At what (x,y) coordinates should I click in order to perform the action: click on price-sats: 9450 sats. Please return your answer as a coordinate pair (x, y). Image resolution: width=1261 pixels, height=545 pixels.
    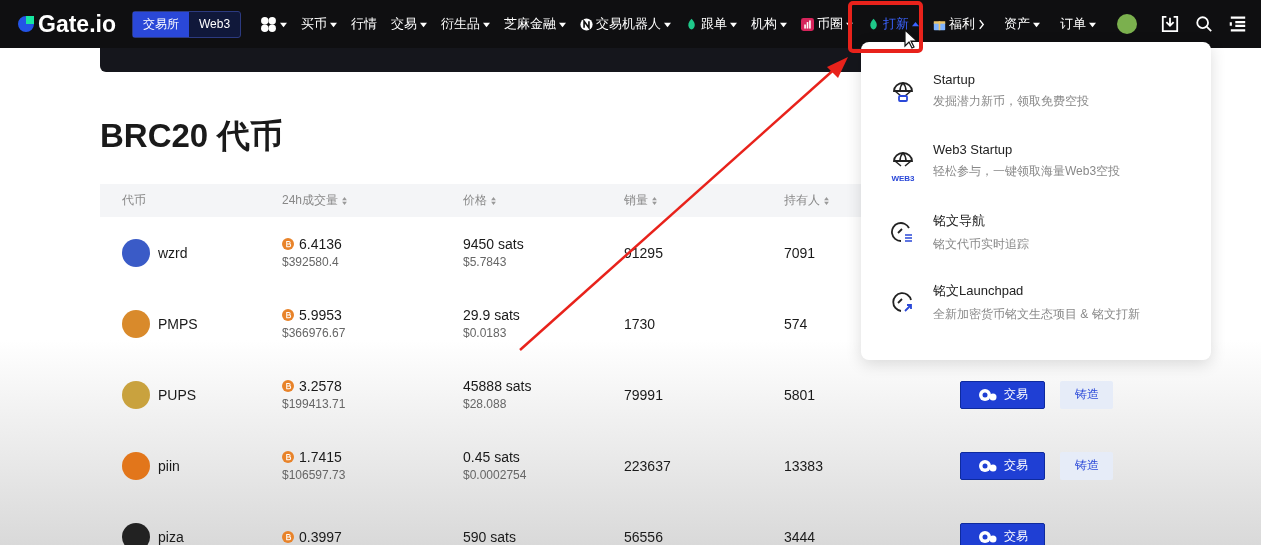
    Looking at the image, I should click on (494, 244).